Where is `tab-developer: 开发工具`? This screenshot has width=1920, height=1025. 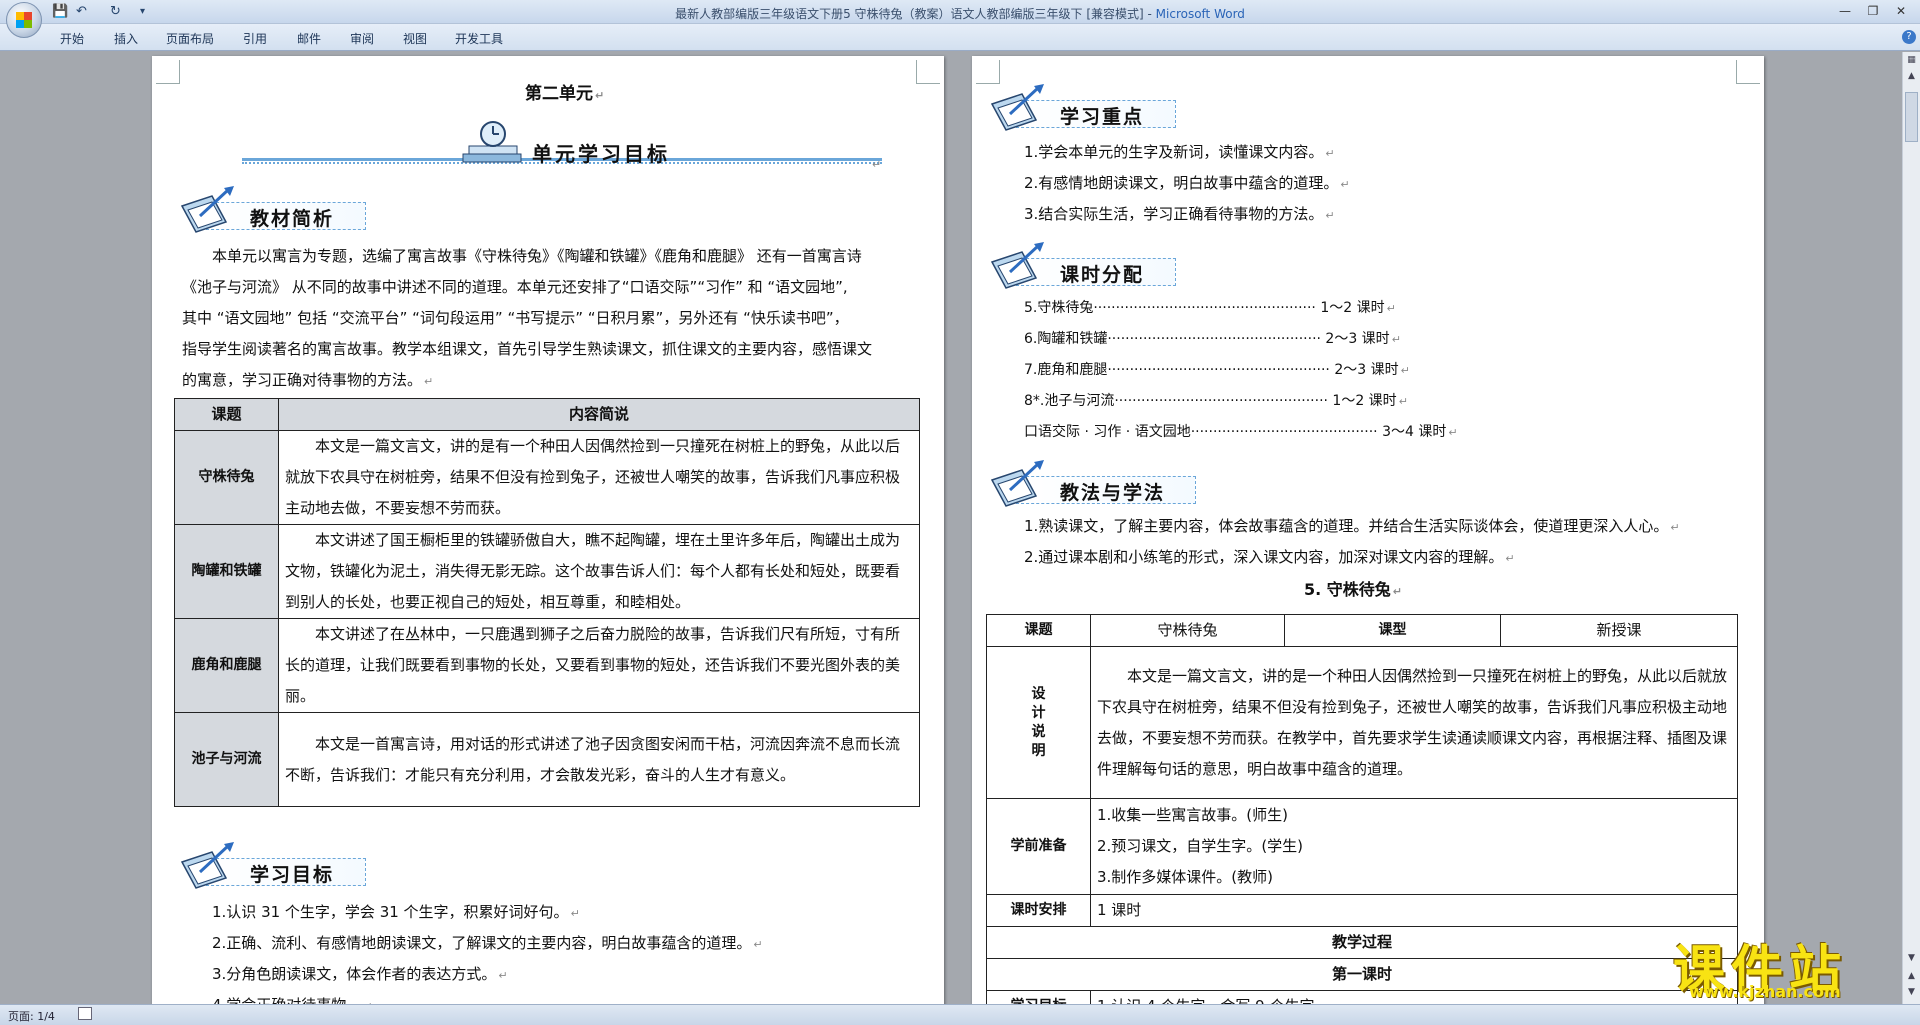 tab-developer: 开发工具 is located at coordinates (479, 38).